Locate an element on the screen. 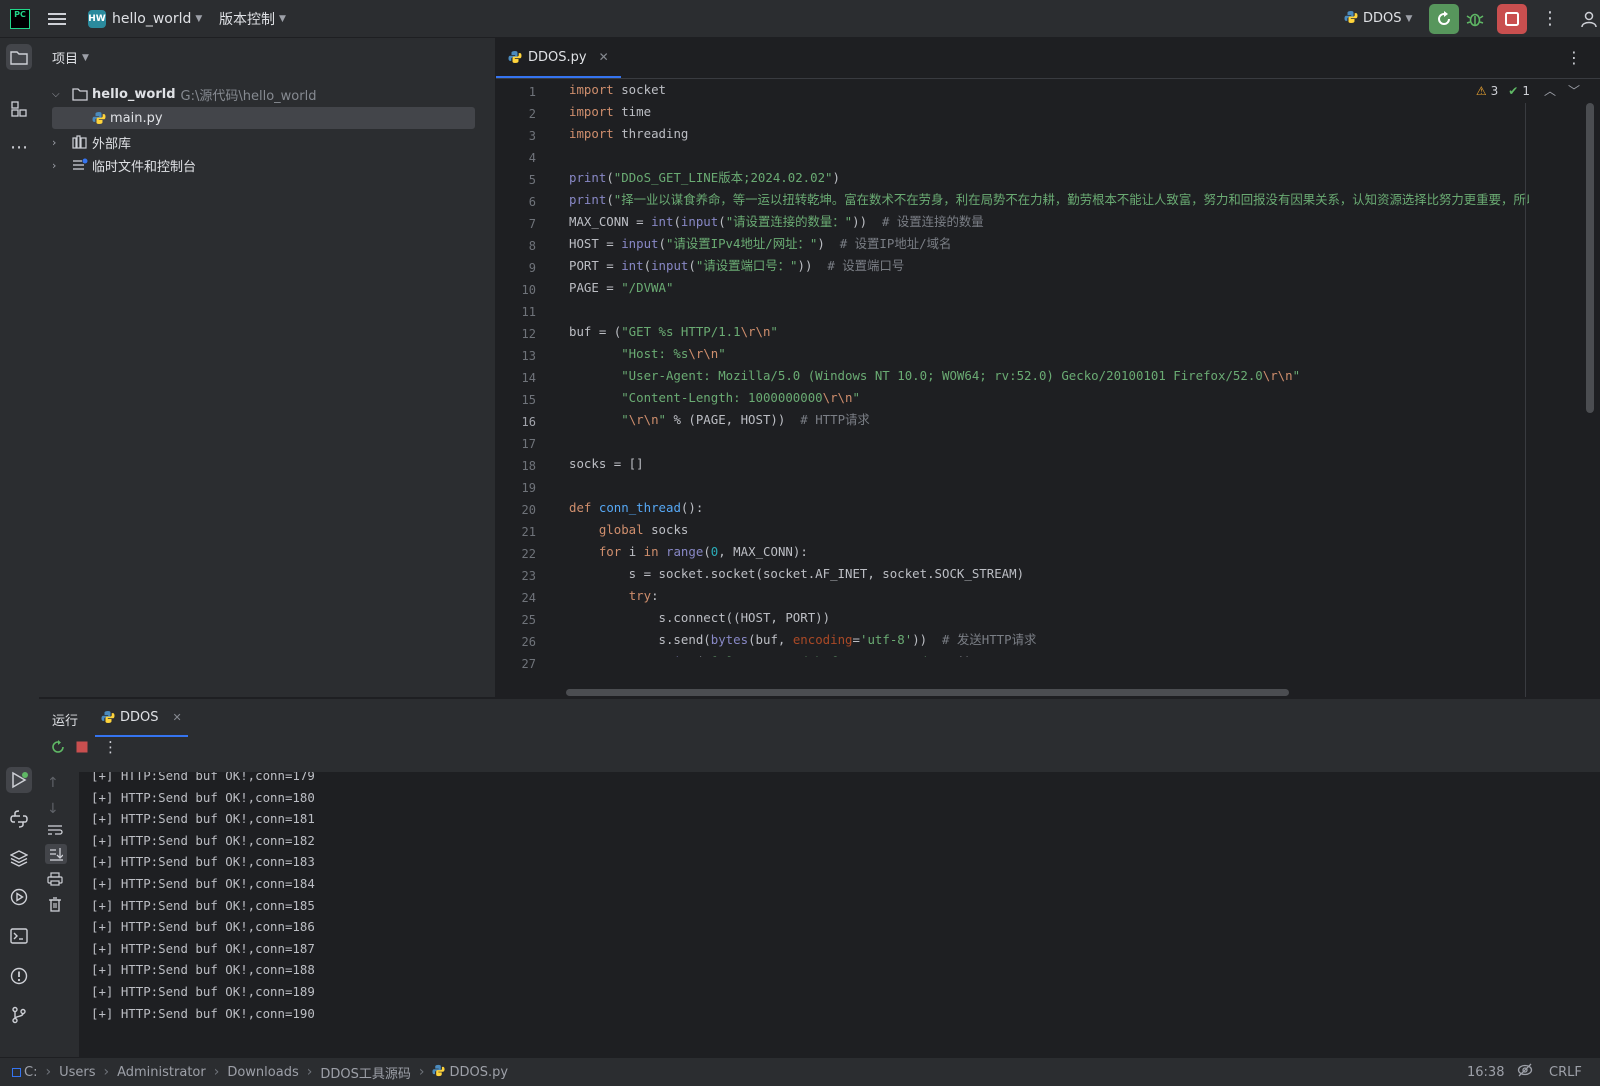 Image resolution: width=1600 pixels, height=1086 pixels. more-actions-button: ⋮ is located at coordinates (1550, 18).